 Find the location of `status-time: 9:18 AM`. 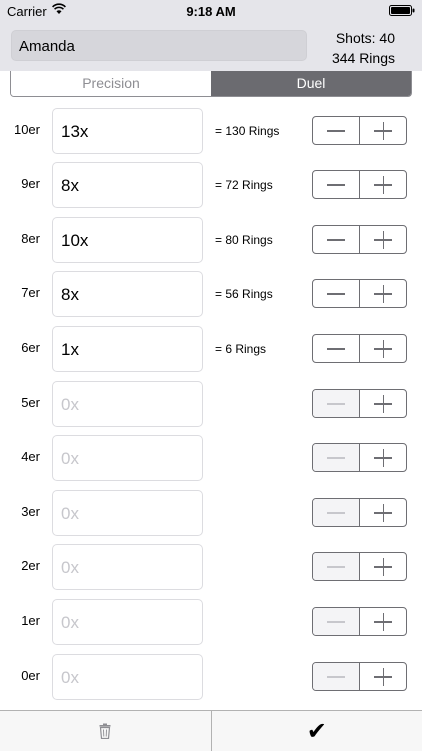

status-time: 9:18 AM is located at coordinates (211, 11).